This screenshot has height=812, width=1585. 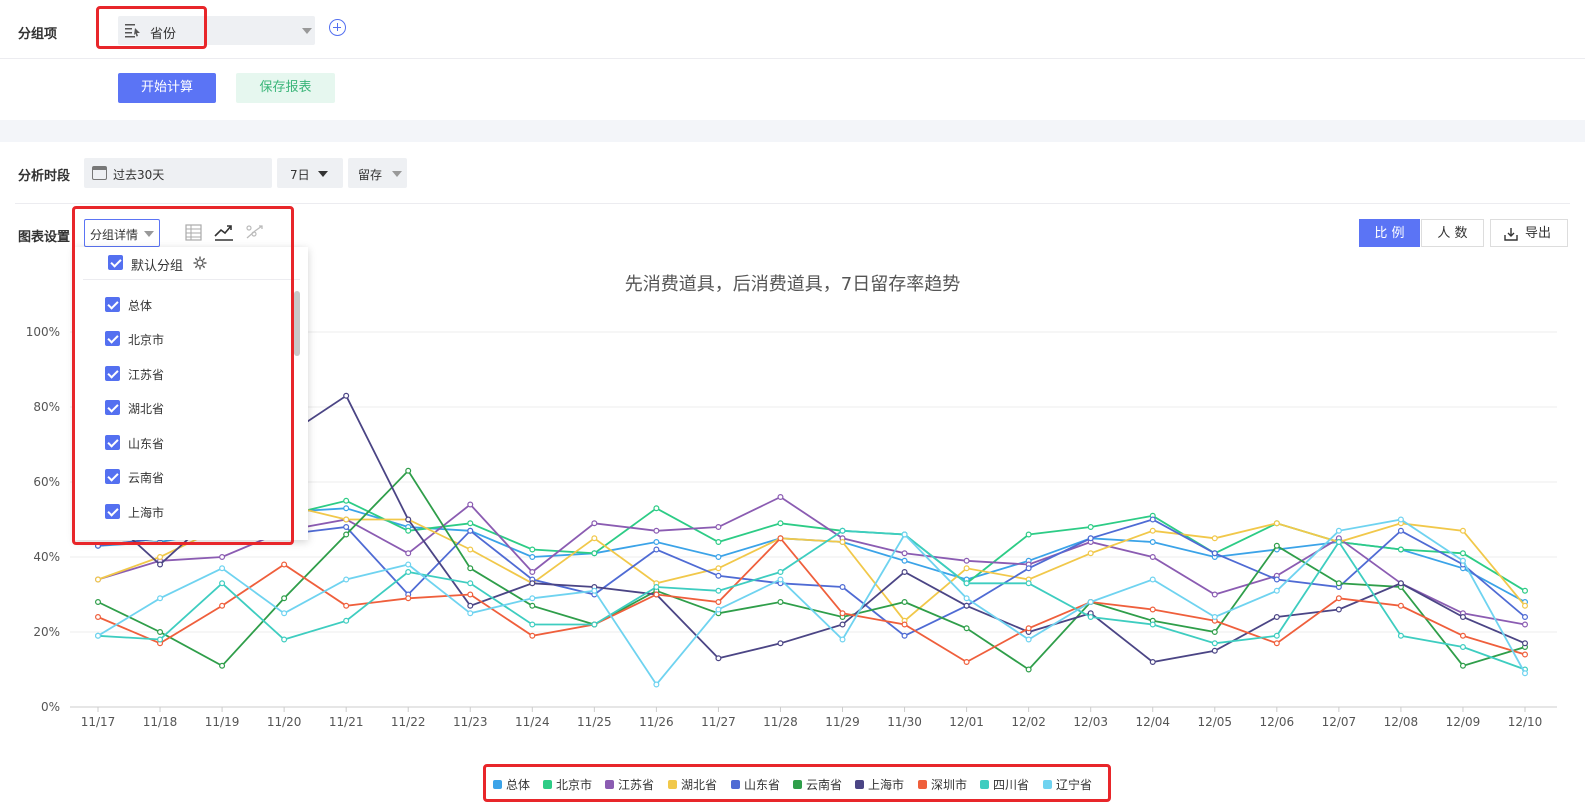 I want to click on y-tick-label: 100%, so click(x=43, y=332).